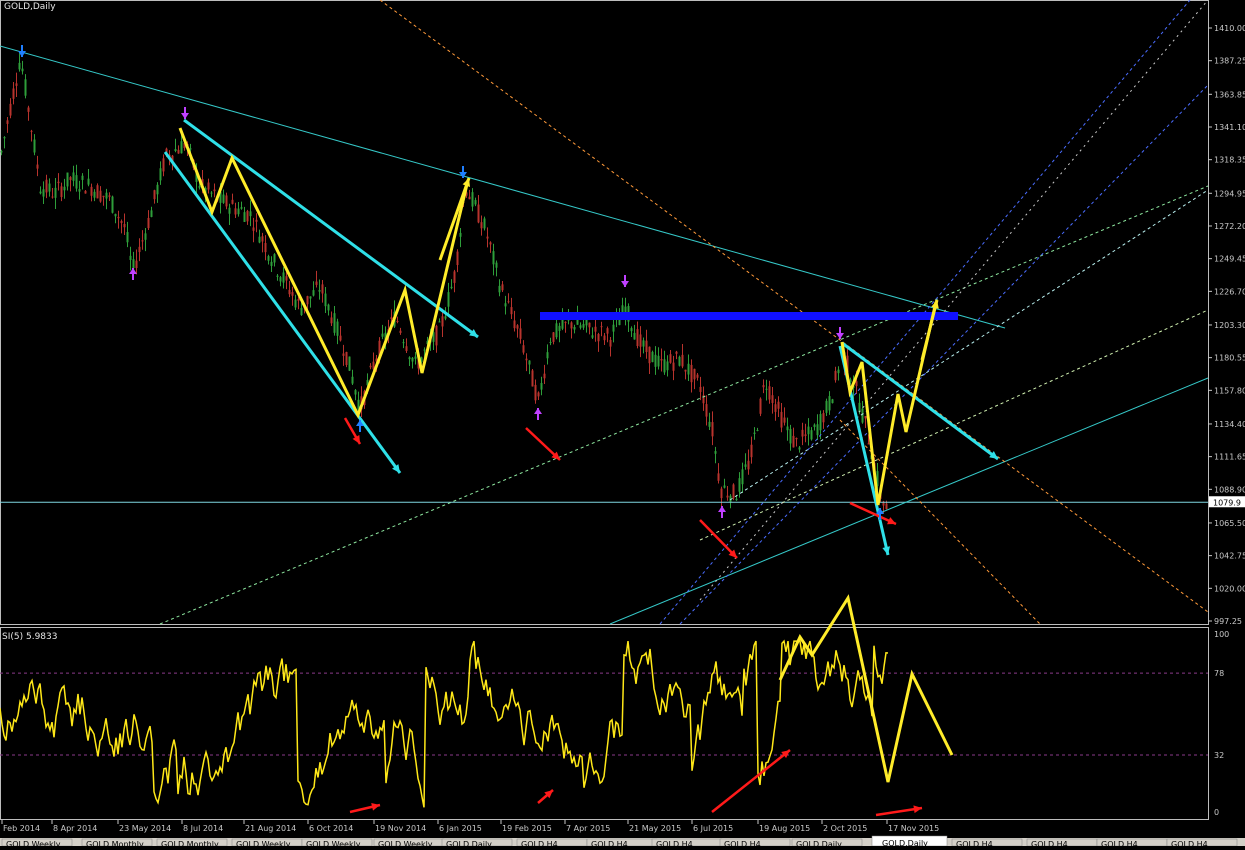  Describe the element at coordinates (713, 828) in the screenshot. I see `time-tick-label: 6 Jul 2015` at that location.